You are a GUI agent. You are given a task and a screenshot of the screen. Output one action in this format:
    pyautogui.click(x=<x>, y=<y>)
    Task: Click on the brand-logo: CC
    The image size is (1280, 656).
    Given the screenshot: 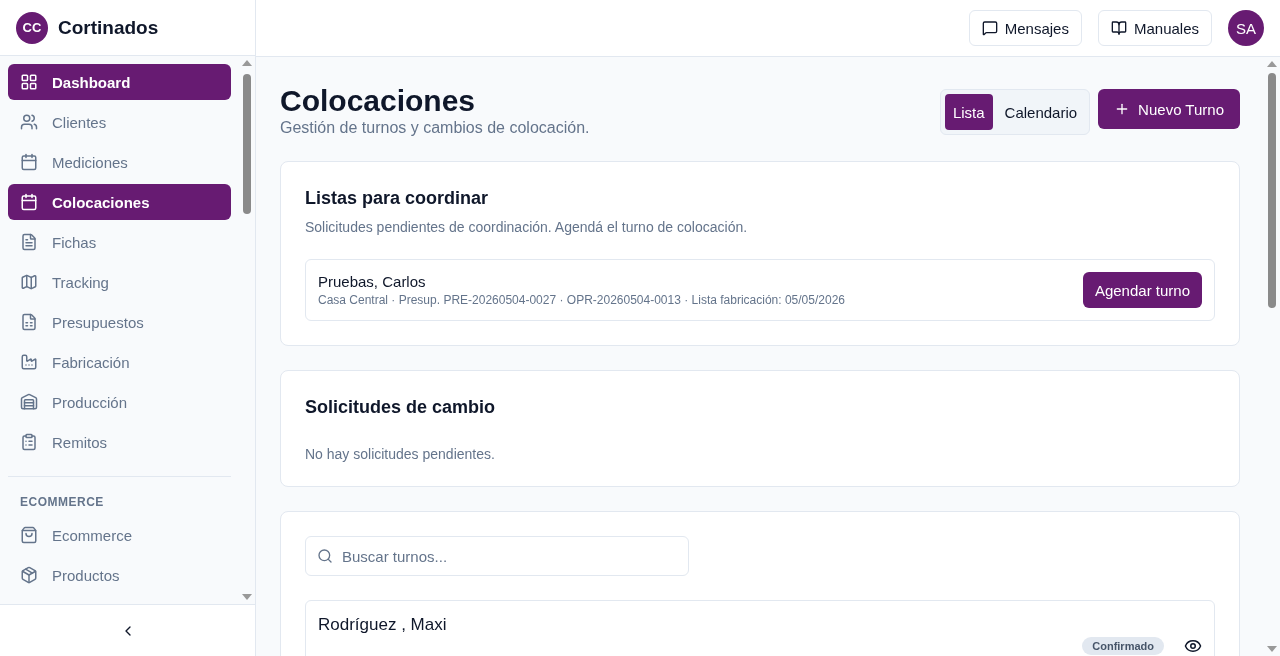 What is the action you would take?
    pyautogui.click(x=32, y=27)
    